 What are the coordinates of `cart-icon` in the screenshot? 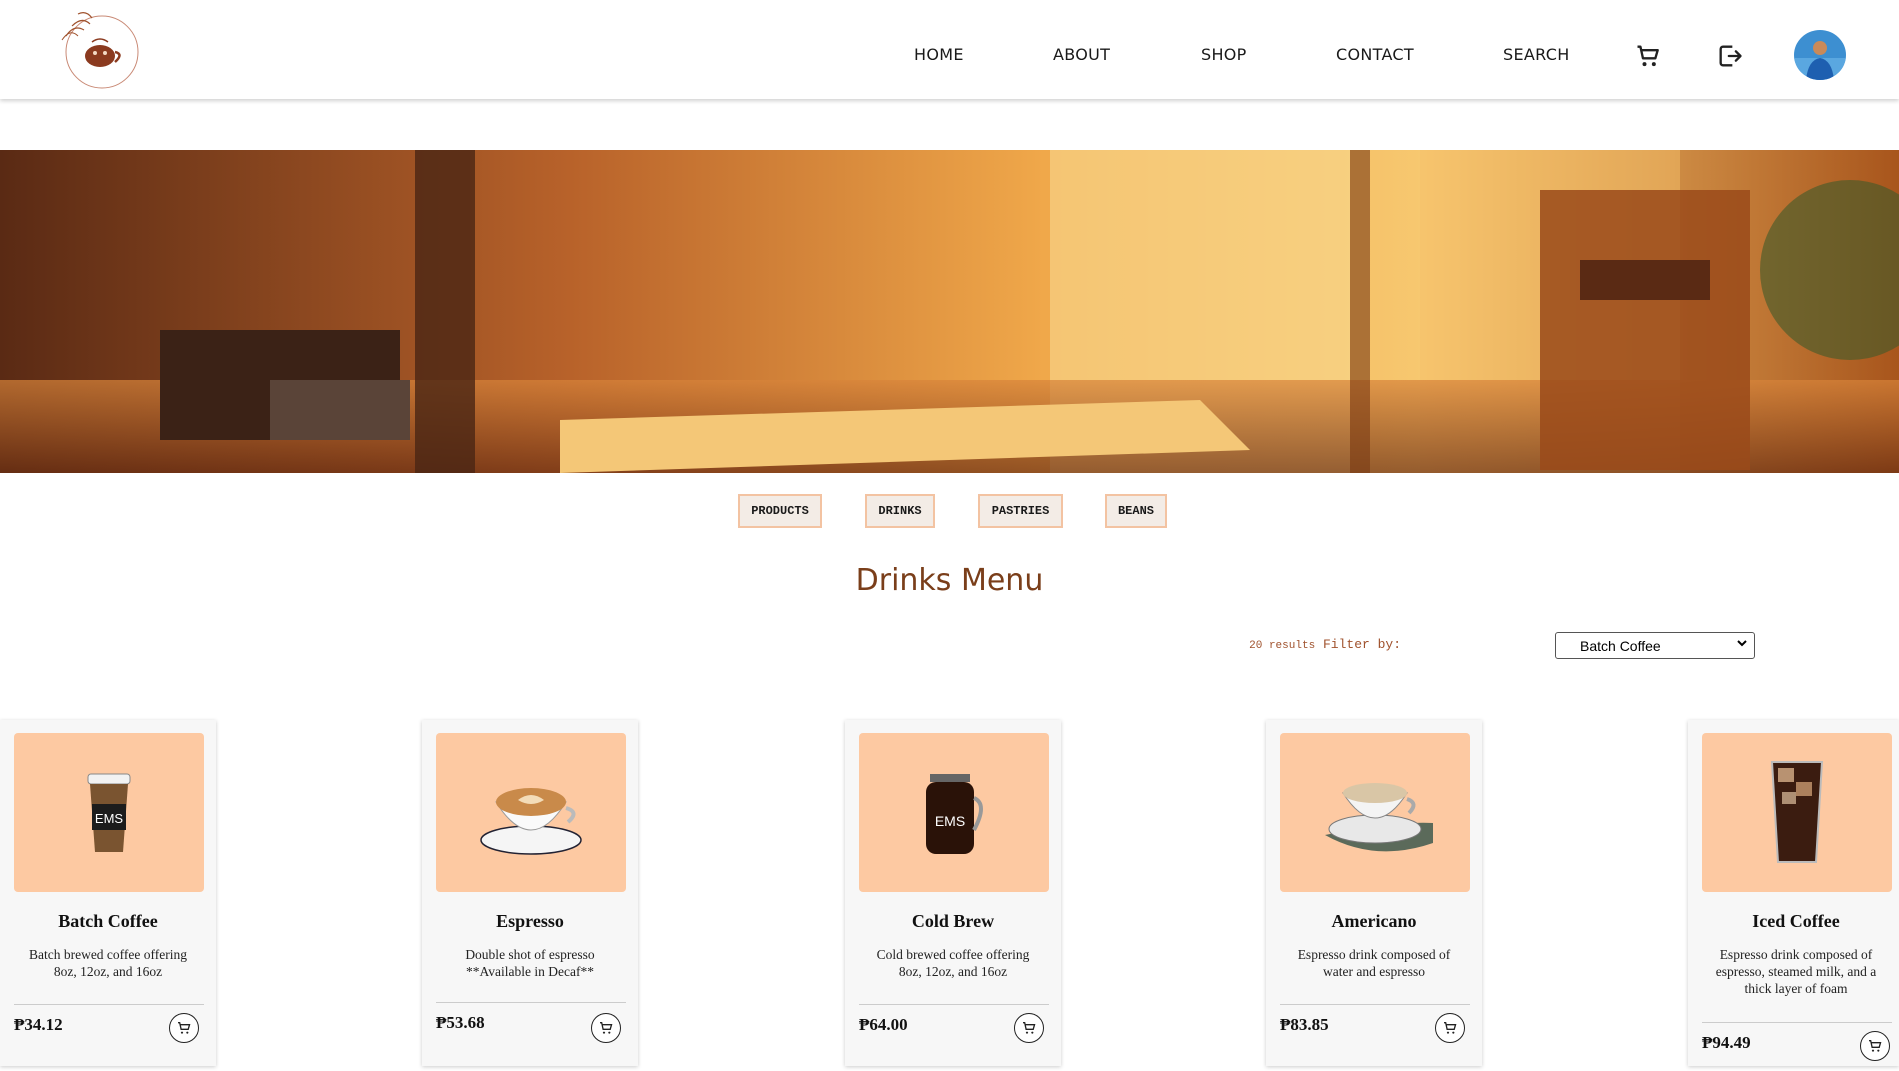 It's located at (1648, 58).